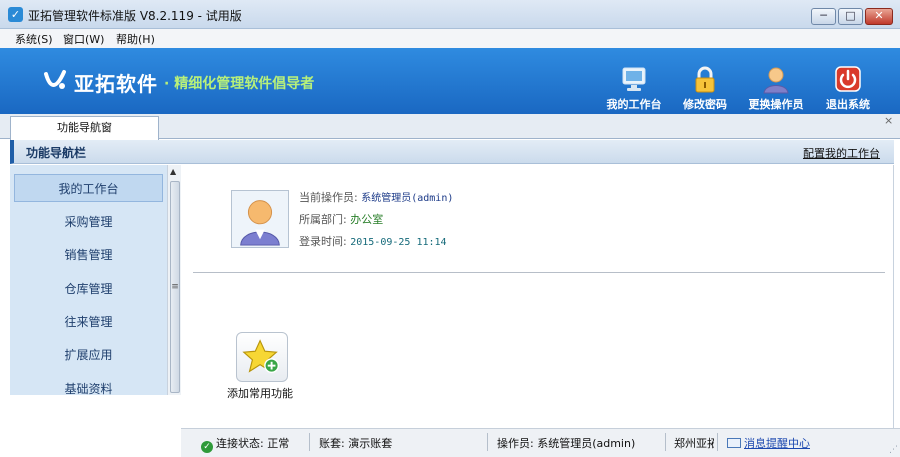  What do you see at coordinates (879, 16) in the screenshot?
I see `close-window-button: ✕` at bounding box center [879, 16].